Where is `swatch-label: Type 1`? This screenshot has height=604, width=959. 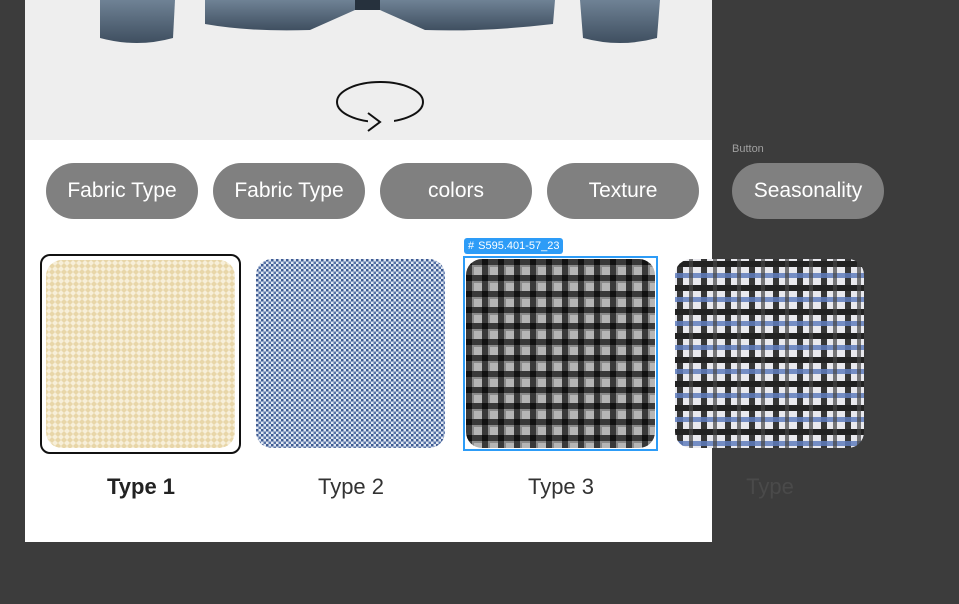 swatch-label: Type 1 is located at coordinates (141, 486).